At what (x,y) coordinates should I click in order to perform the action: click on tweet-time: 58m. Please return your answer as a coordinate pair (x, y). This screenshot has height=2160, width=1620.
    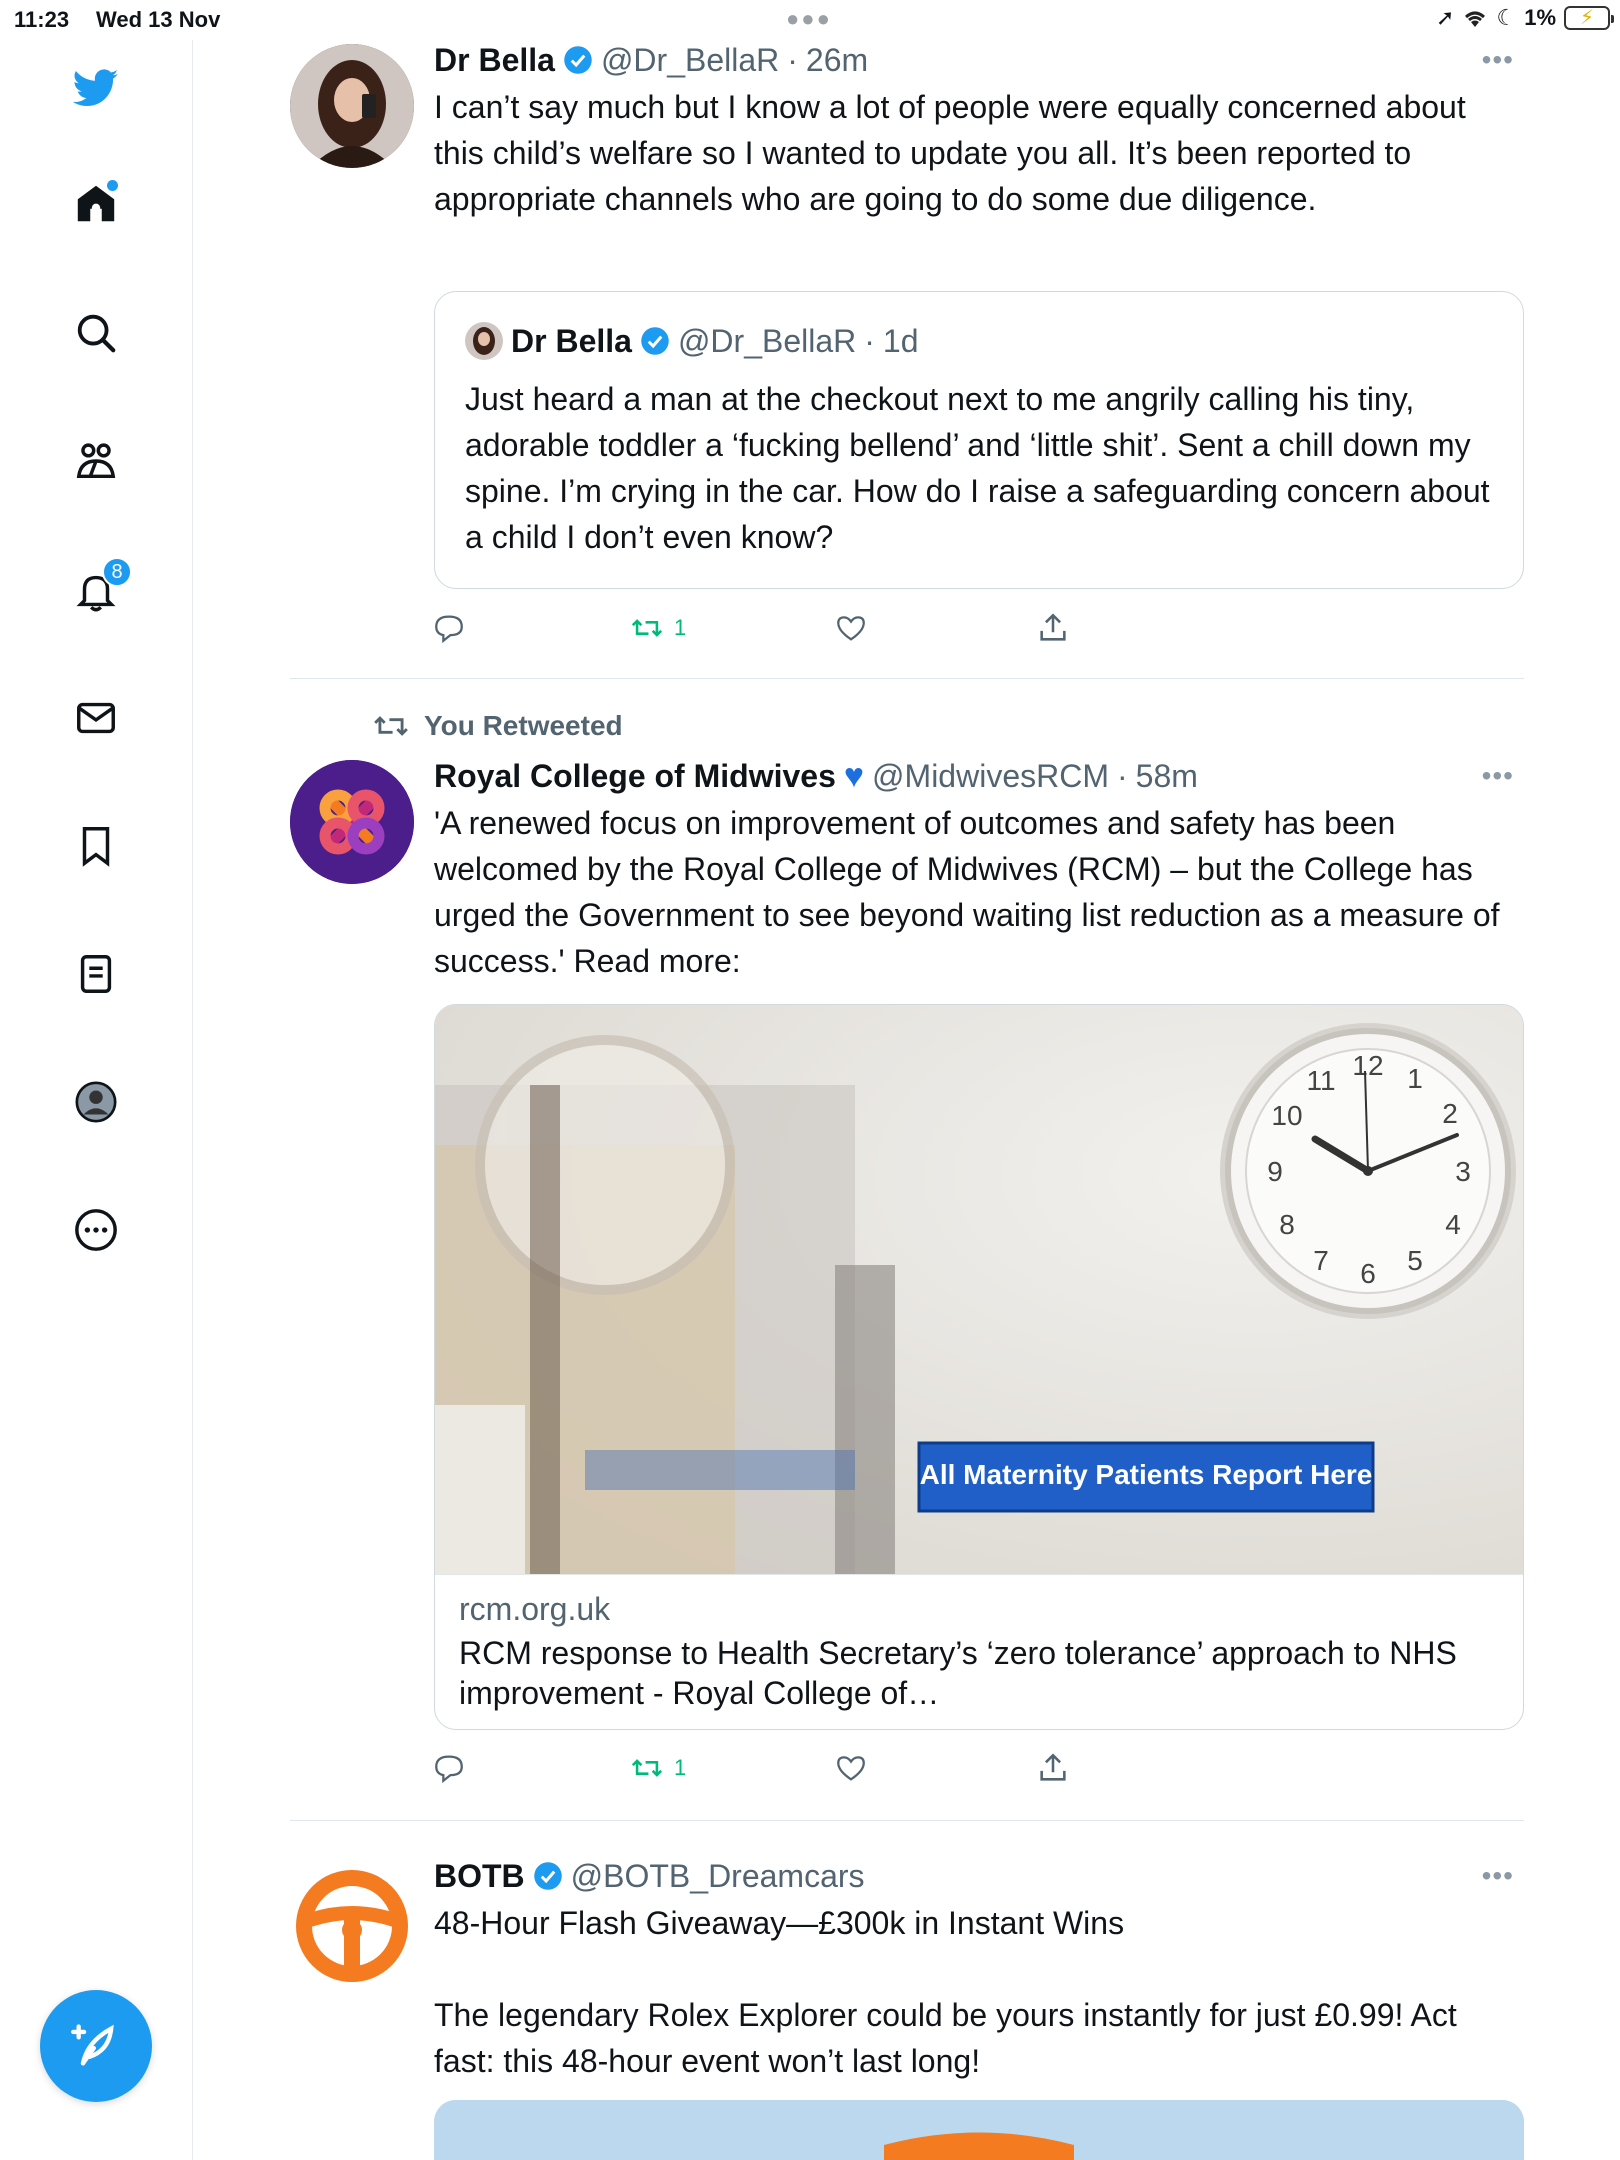
    Looking at the image, I should click on (1167, 776).